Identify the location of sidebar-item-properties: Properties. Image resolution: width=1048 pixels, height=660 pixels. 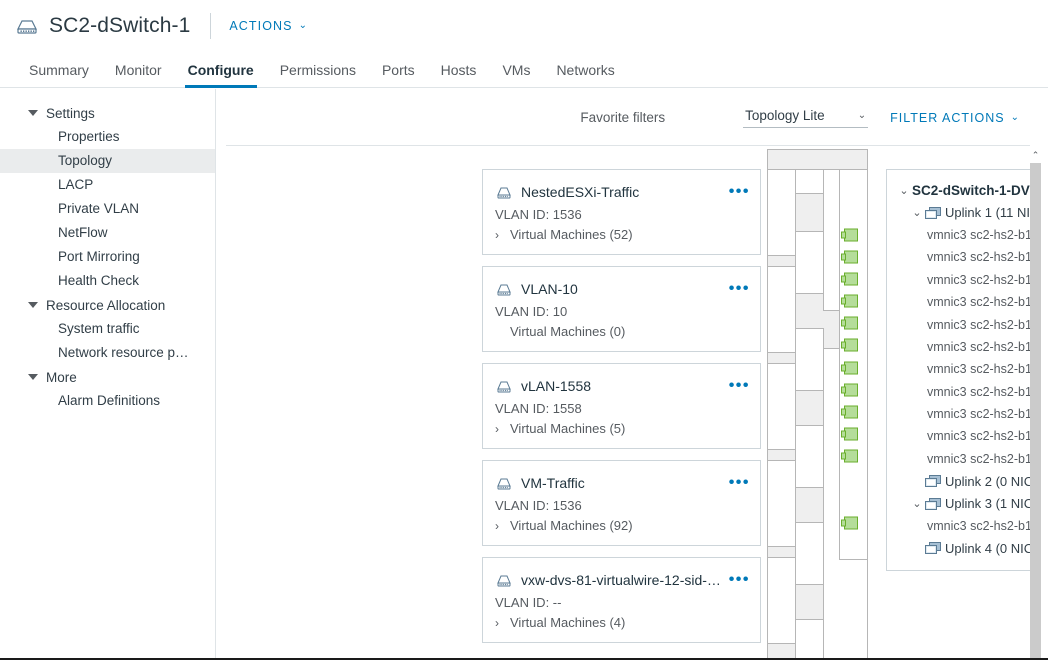
(107, 137).